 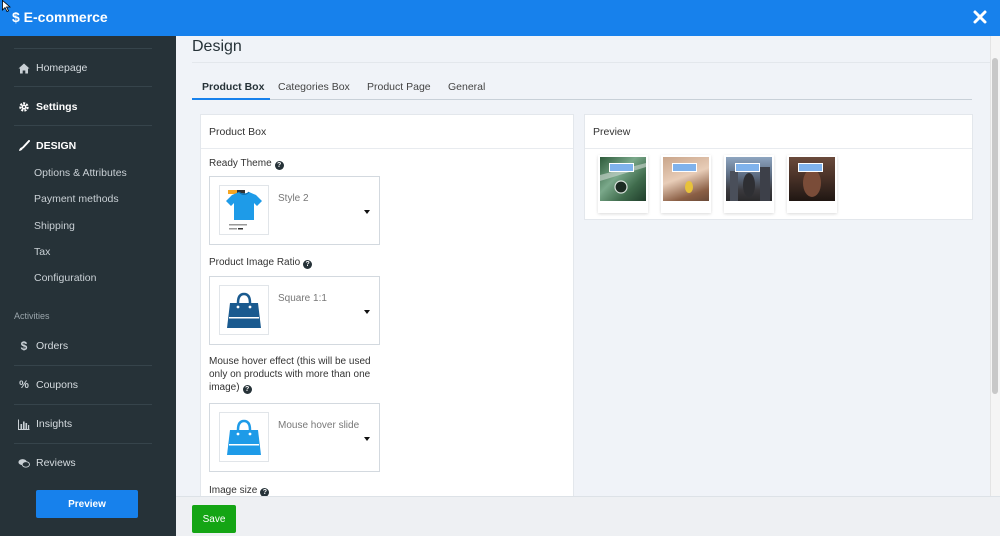 What do you see at coordinates (588, 516) in the screenshot?
I see `footer-bar: Save` at bounding box center [588, 516].